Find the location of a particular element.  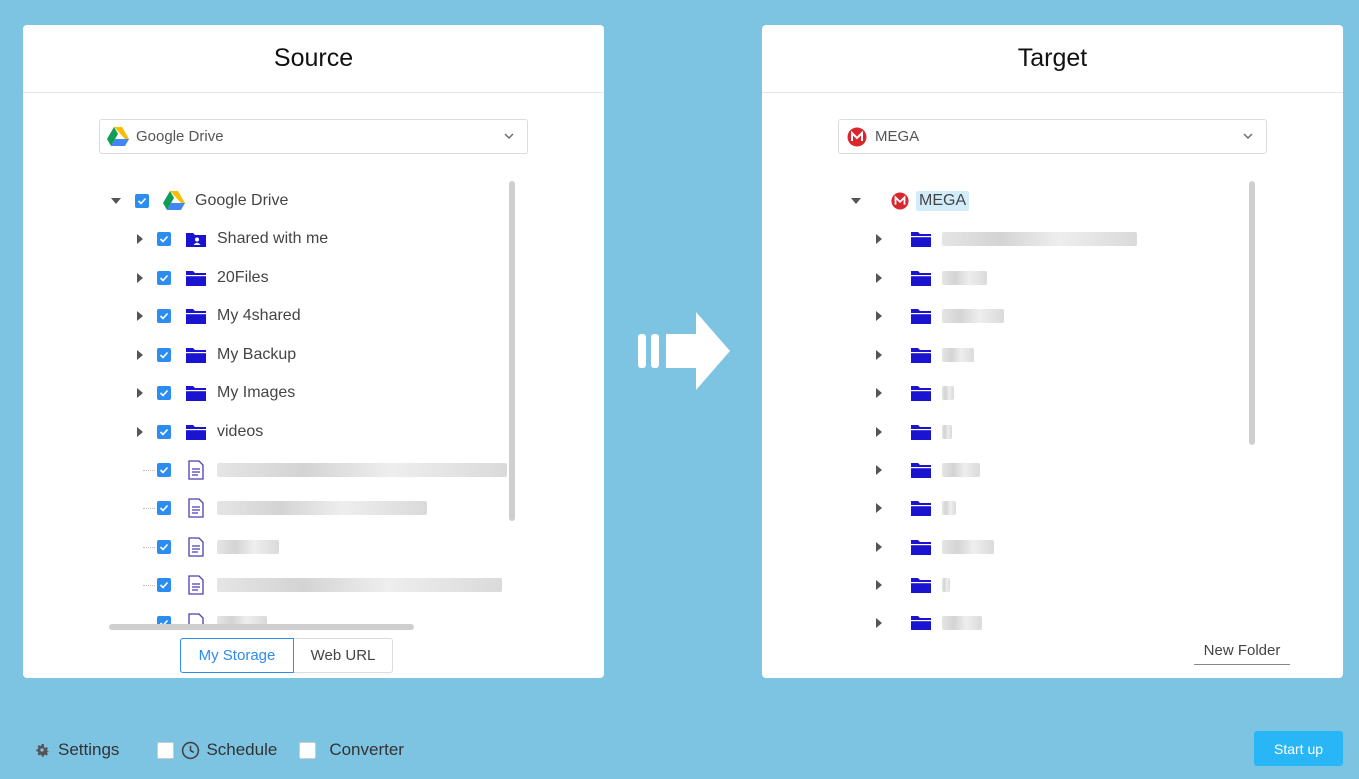

tree-item-my-4shared: My 4shared is located at coordinates (219, 316).